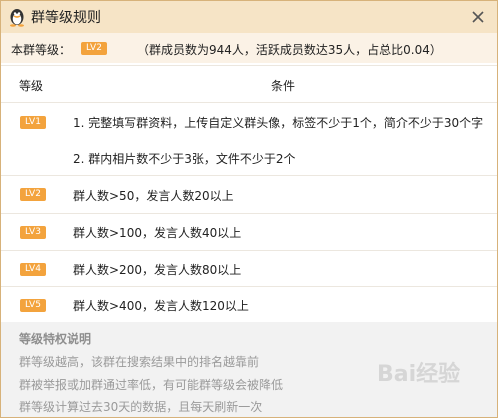  Describe the element at coordinates (17, 18) in the screenshot. I see `qq-penguin-icon` at that location.